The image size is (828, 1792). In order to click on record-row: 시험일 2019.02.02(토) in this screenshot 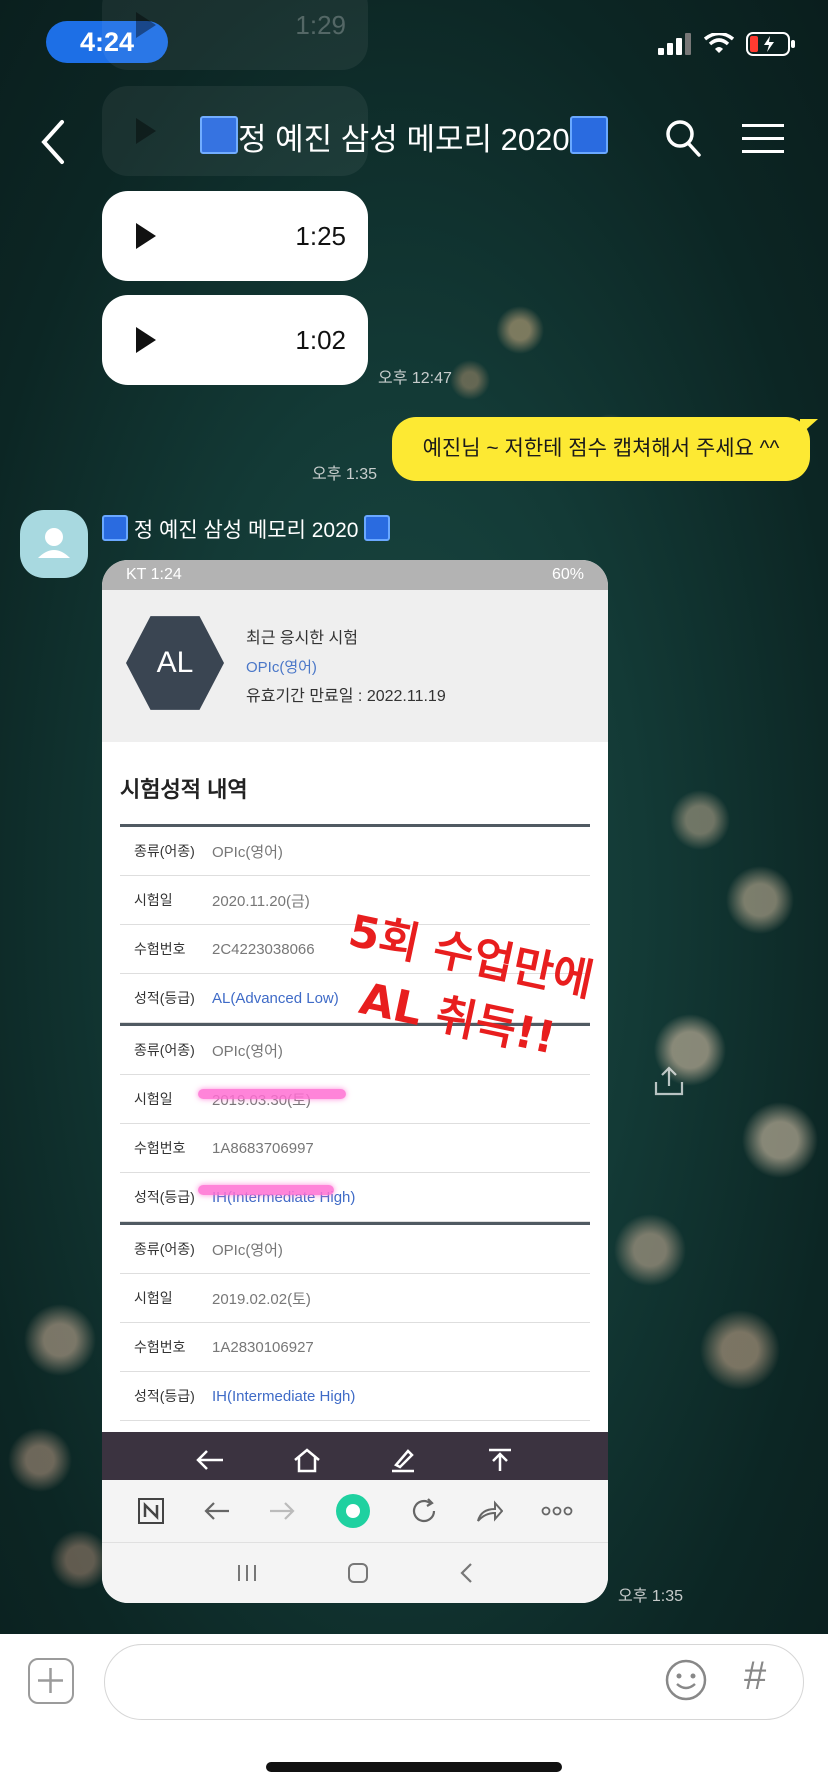, I will do `click(355, 1298)`.